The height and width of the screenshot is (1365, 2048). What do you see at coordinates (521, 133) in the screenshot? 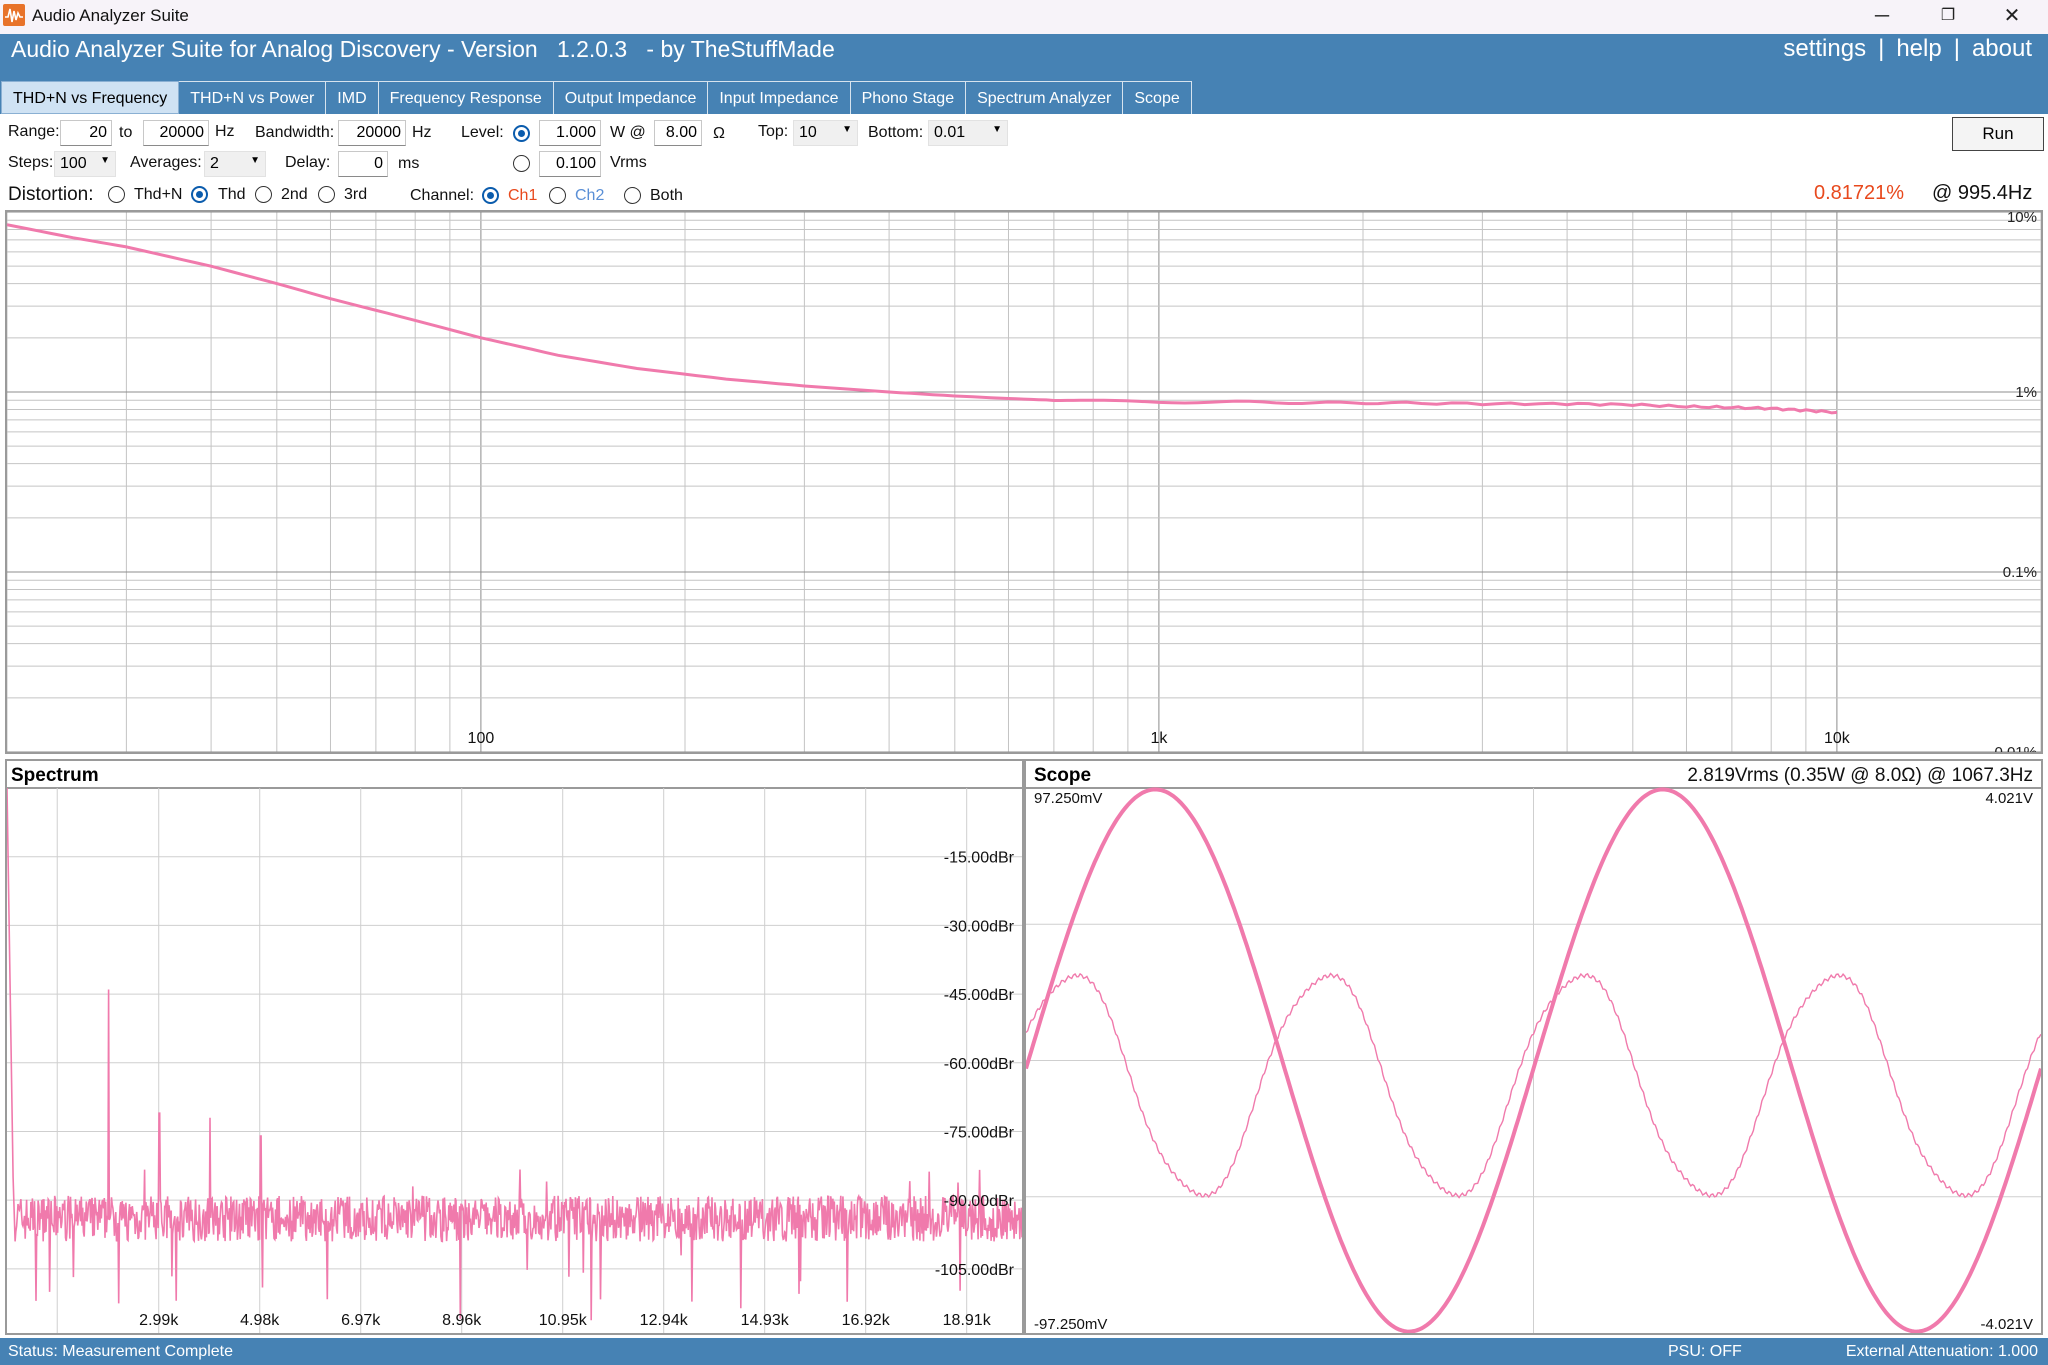
I see `level-watts-radio` at bounding box center [521, 133].